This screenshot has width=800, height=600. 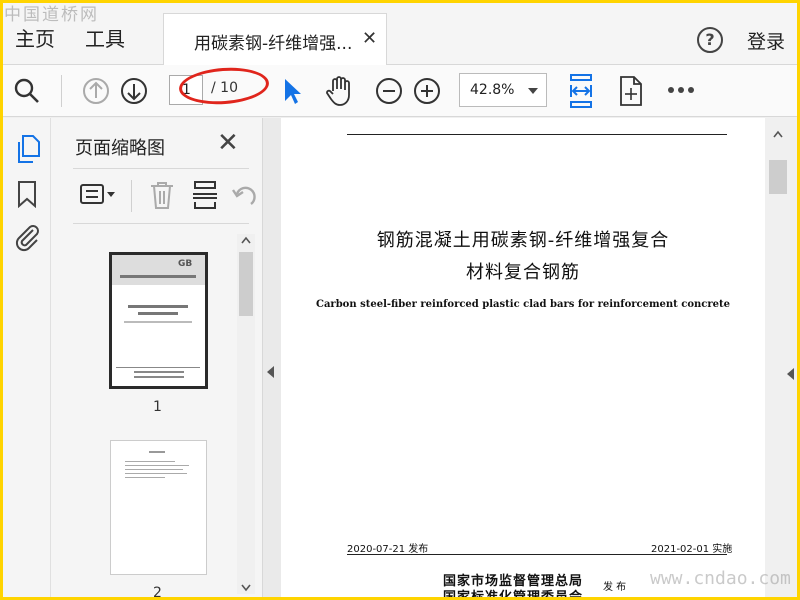 I want to click on bookmark-icon, so click(x=27, y=194).